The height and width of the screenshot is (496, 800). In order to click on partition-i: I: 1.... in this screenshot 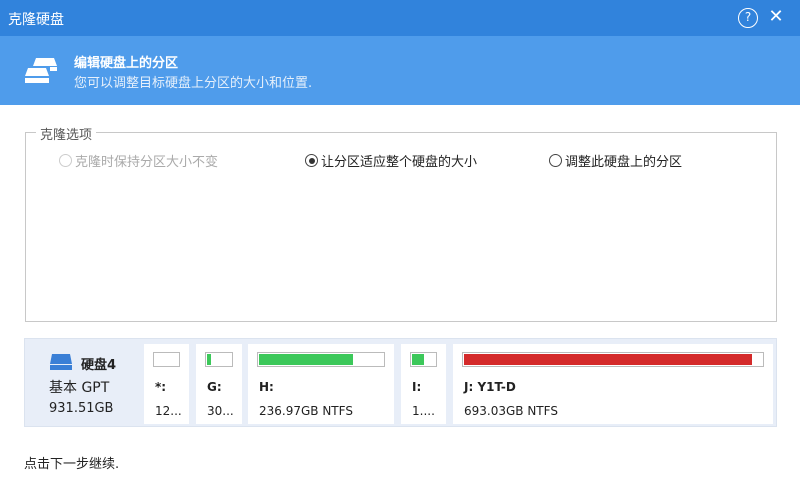, I will do `click(423, 384)`.